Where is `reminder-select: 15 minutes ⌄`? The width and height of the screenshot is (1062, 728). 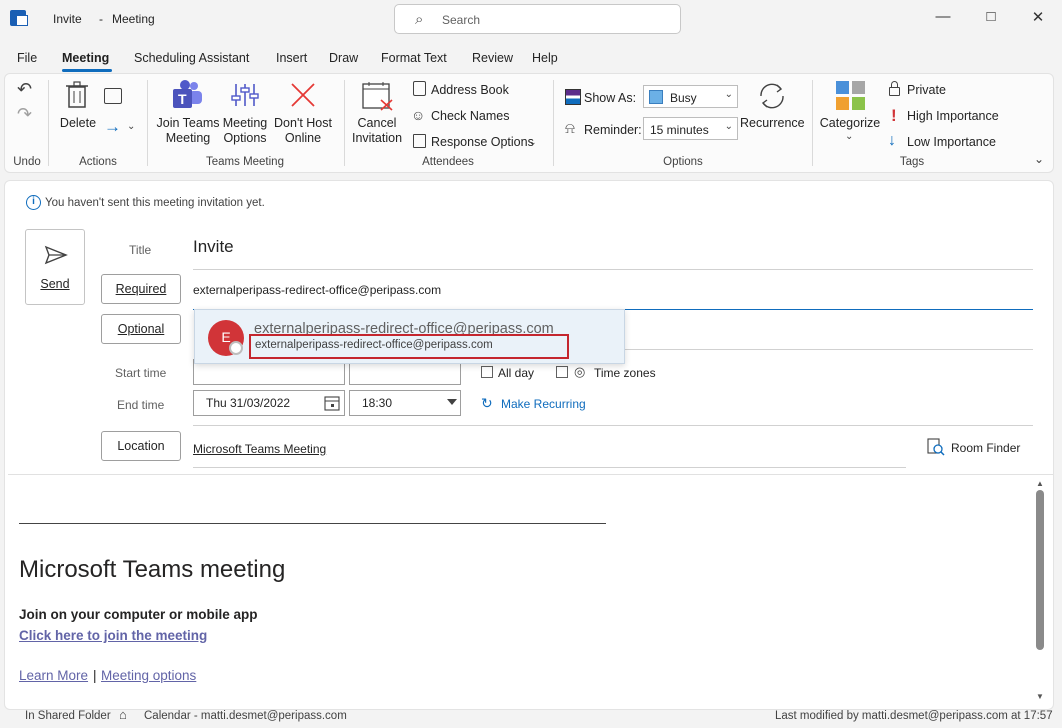 reminder-select: 15 minutes ⌄ is located at coordinates (690, 128).